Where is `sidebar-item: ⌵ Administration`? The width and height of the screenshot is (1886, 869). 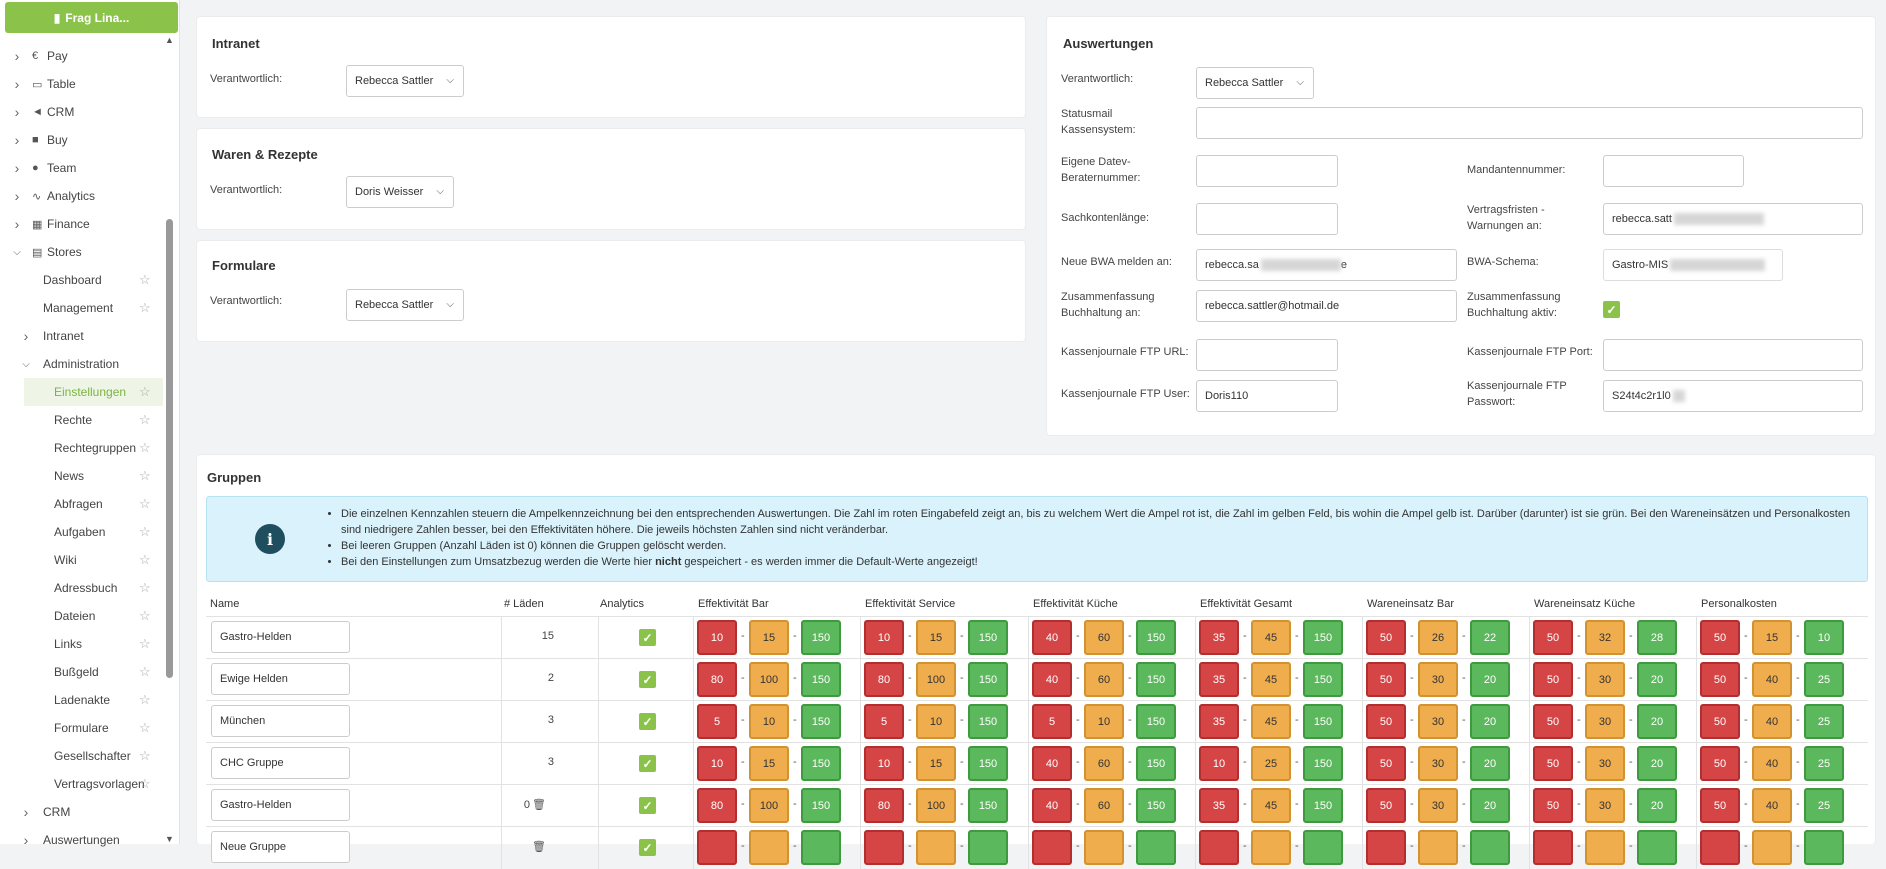
sidebar-item: ⌵ Administration is located at coordinates (81, 364).